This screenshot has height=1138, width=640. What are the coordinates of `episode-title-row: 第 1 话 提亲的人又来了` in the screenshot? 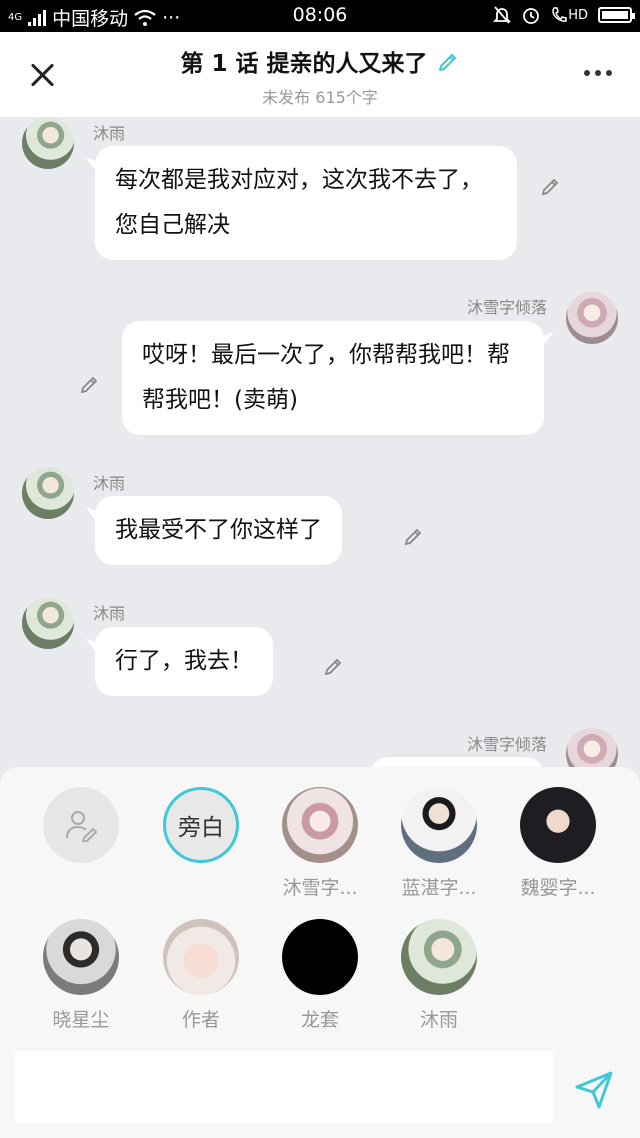 It's located at (319, 61).